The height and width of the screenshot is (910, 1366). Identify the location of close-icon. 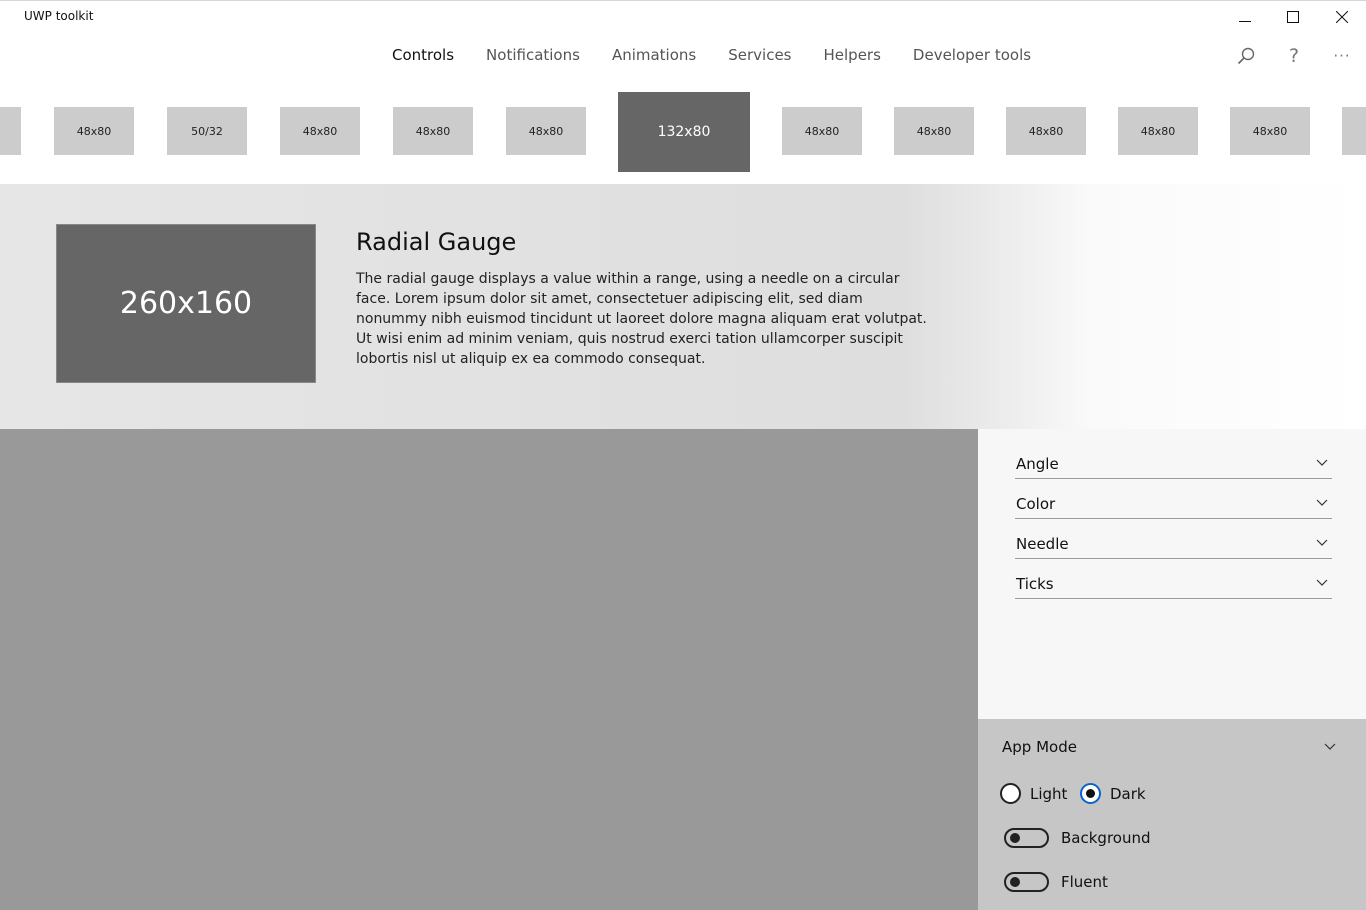
(1342, 17).